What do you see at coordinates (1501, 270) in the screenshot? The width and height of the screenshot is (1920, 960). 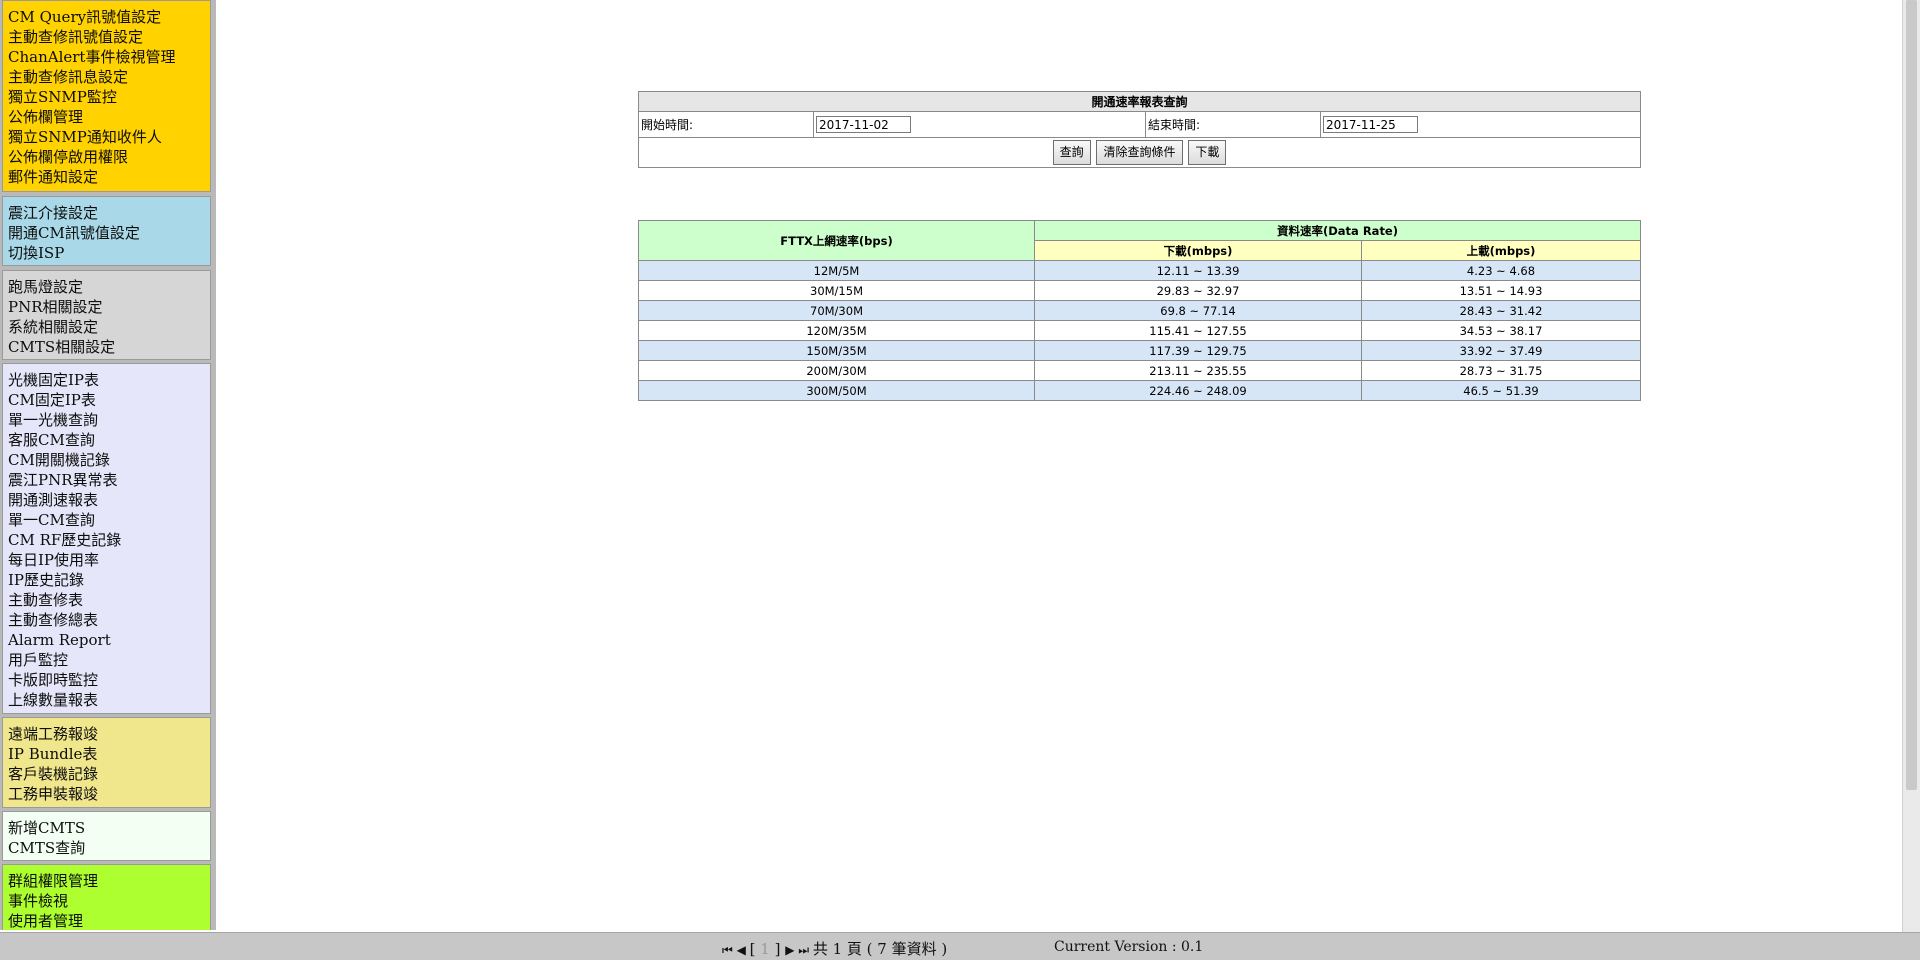 I see `upload-rate-cell: 4.23 ~ 4.68` at bounding box center [1501, 270].